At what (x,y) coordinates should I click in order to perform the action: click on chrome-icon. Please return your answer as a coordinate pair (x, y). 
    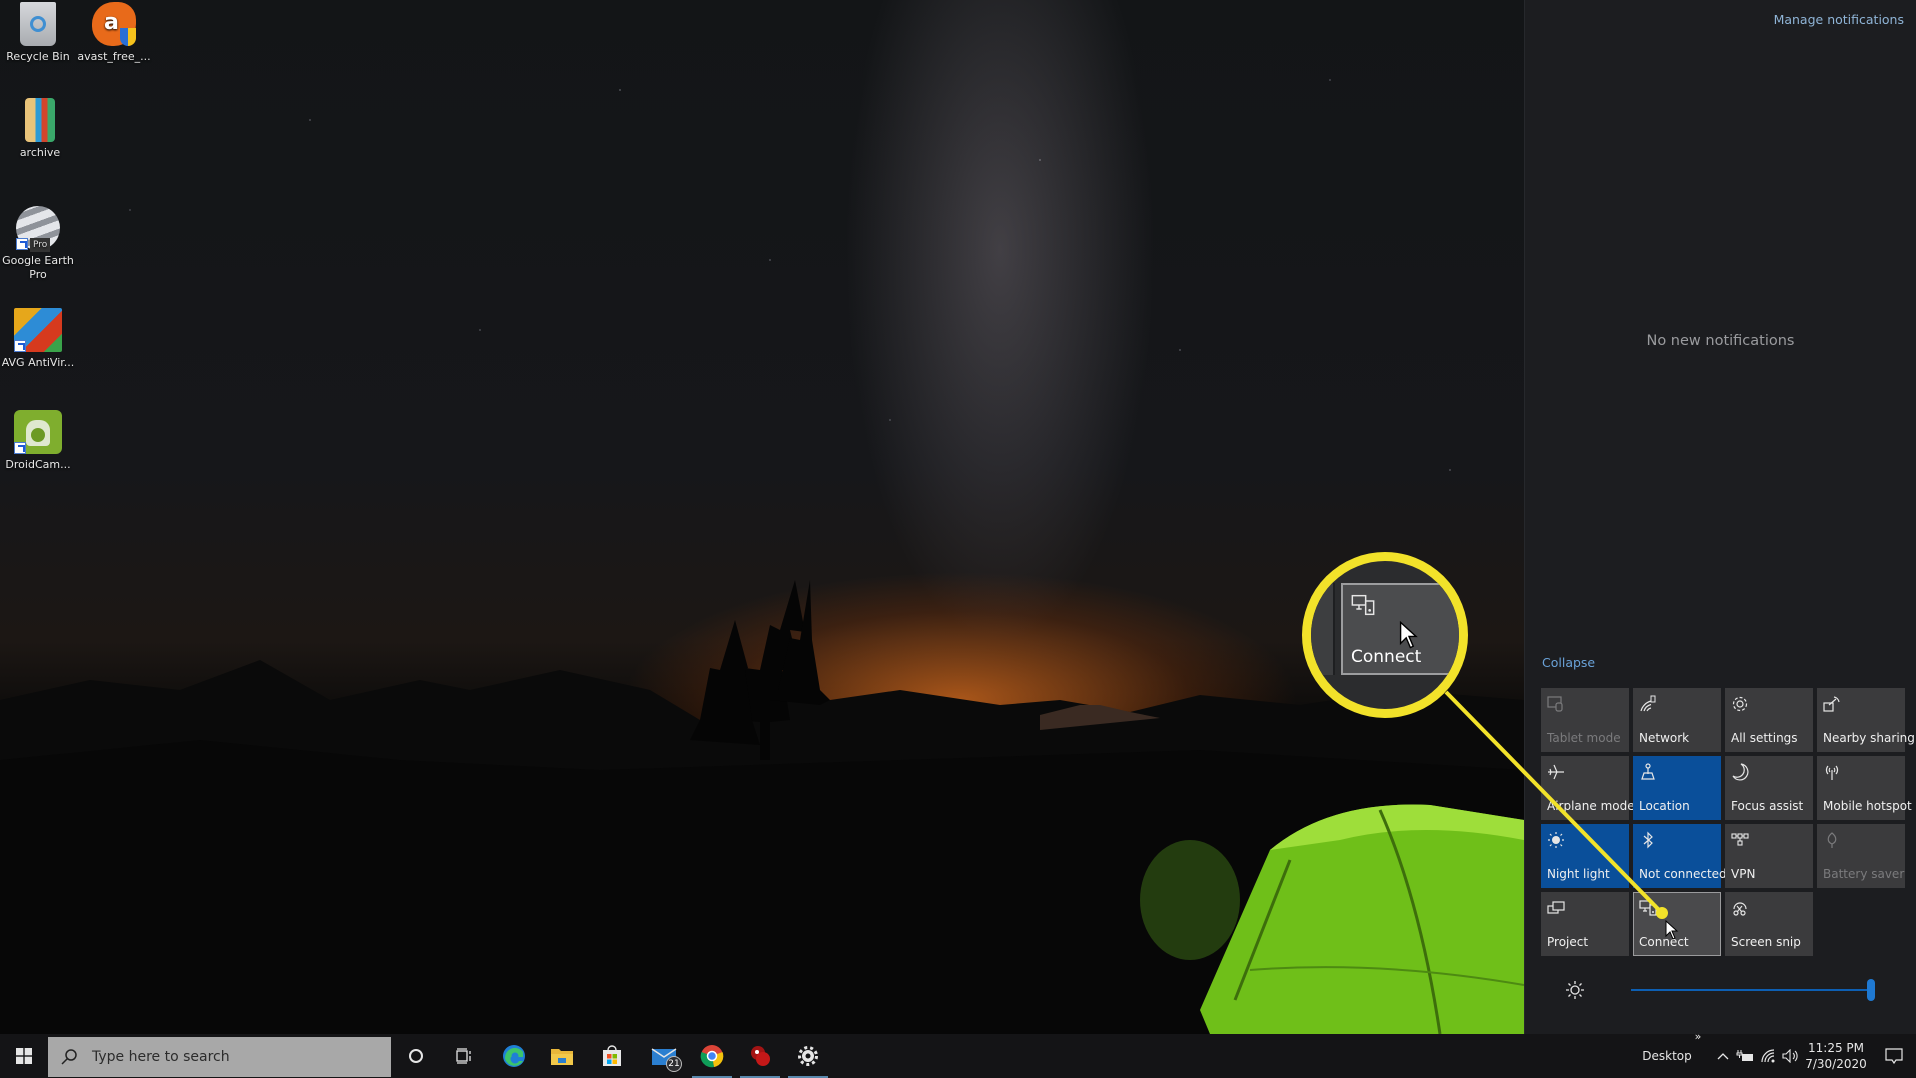
    Looking at the image, I should click on (712, 1056).